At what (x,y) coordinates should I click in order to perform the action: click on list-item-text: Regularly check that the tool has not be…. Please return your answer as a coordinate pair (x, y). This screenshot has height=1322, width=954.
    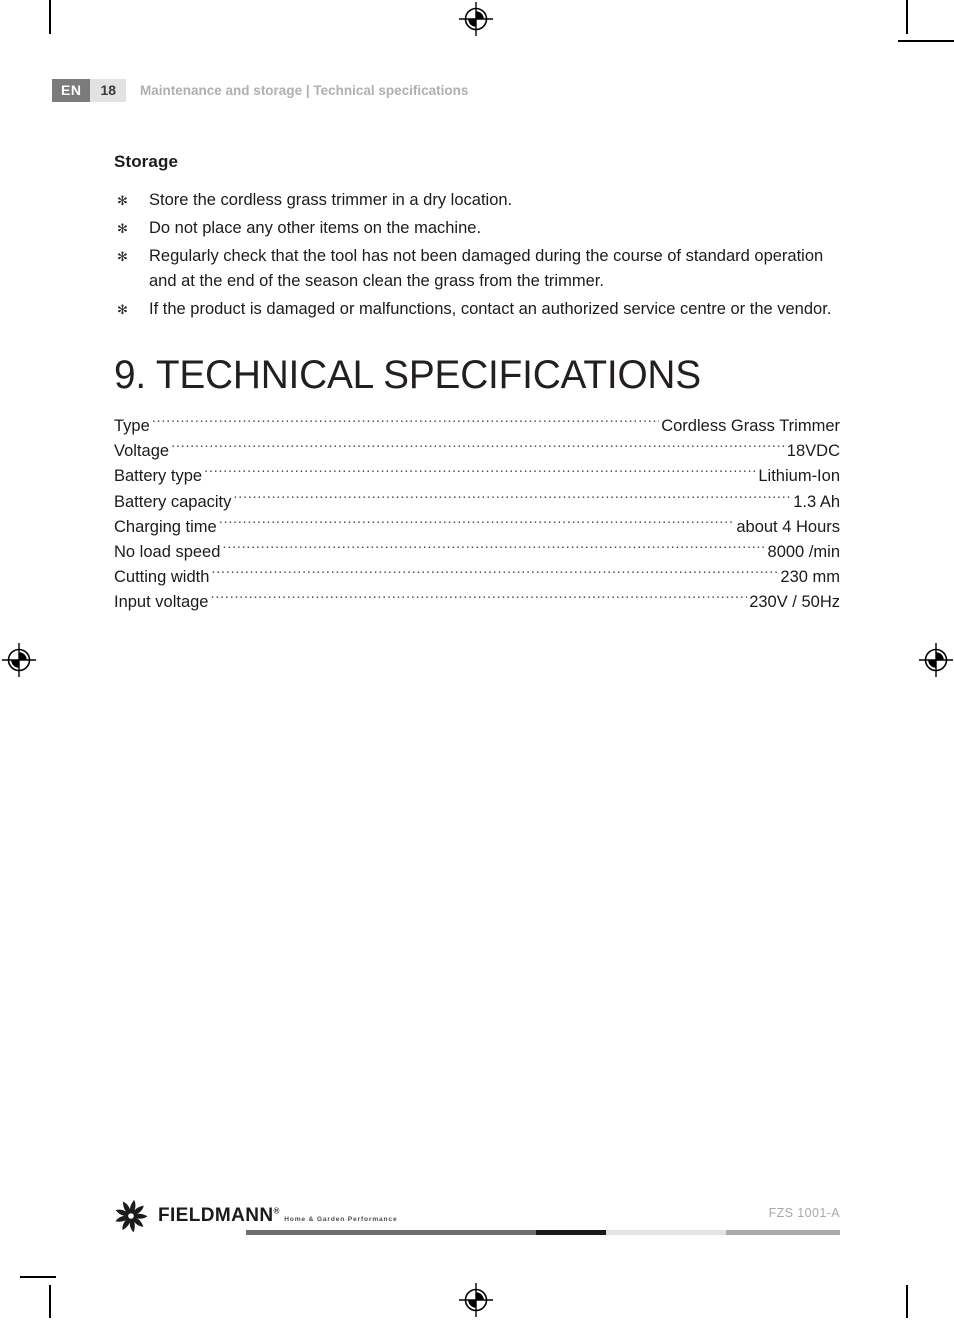
    Looking at the image, I should click on (486, 268).